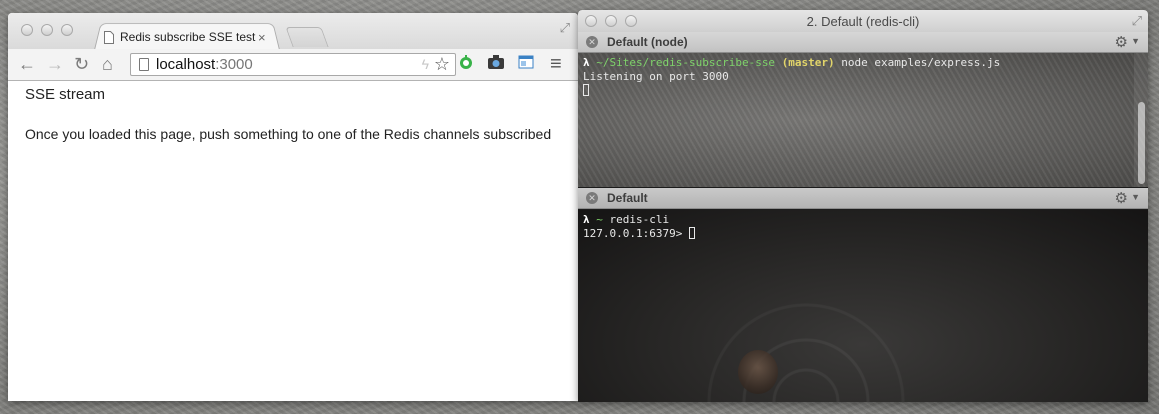 The height and width of the screenshot is (414, 1159). Describe the element at coordinates (1141, 143) in the screenshot. I see `scrollbar-thumb` at that location.